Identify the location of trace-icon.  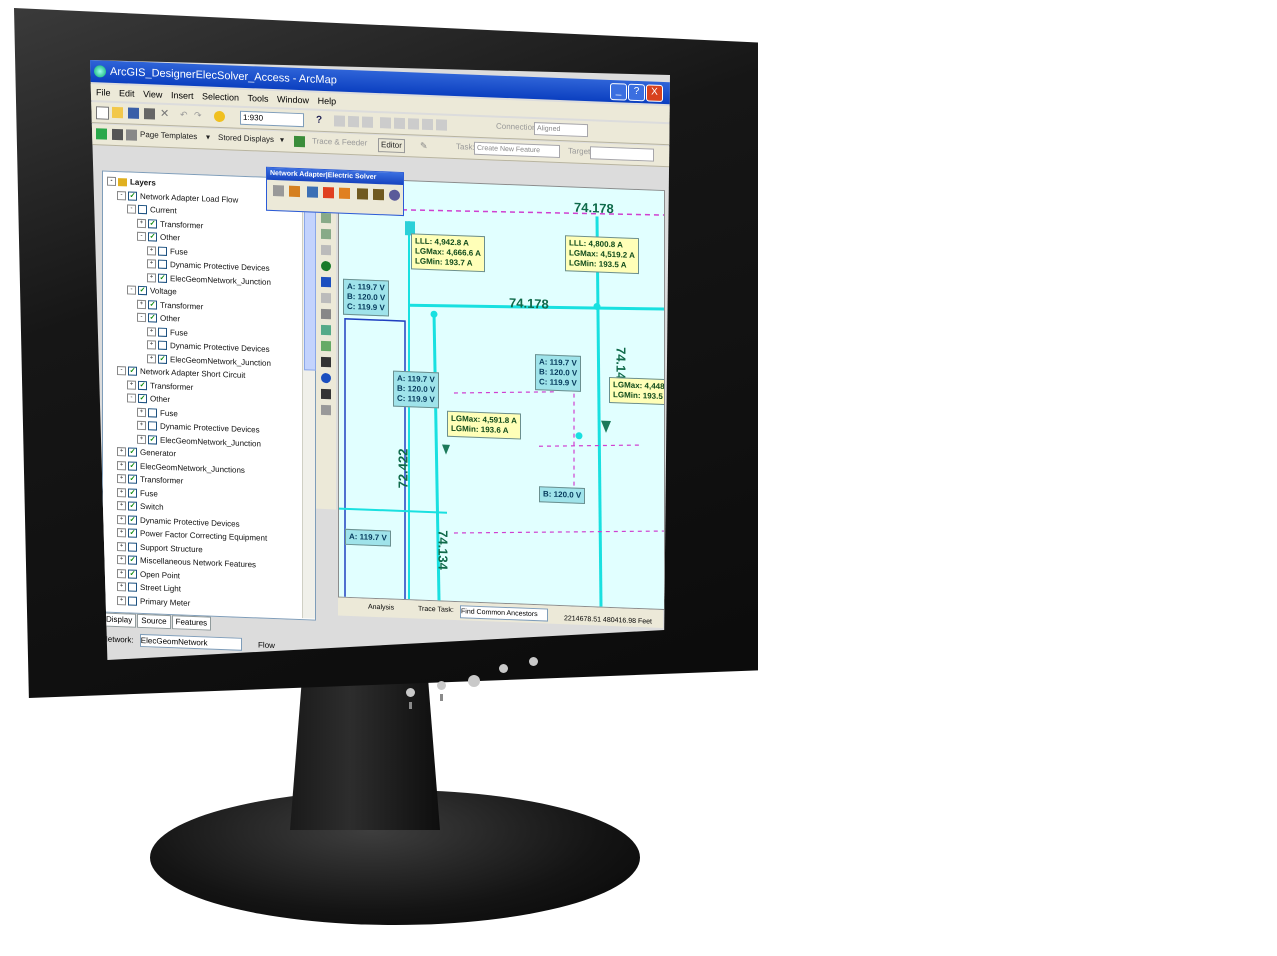
(299, 141).